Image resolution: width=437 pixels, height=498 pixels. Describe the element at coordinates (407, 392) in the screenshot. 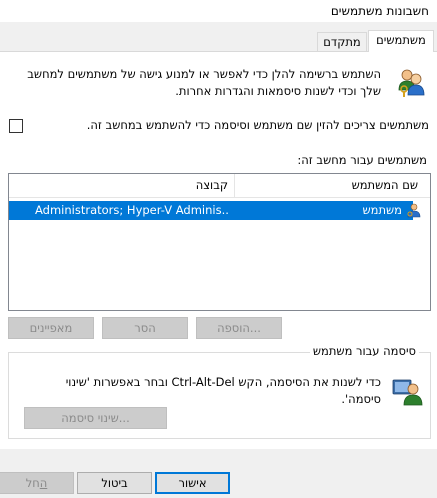

I see `password-user-icon` at that location.